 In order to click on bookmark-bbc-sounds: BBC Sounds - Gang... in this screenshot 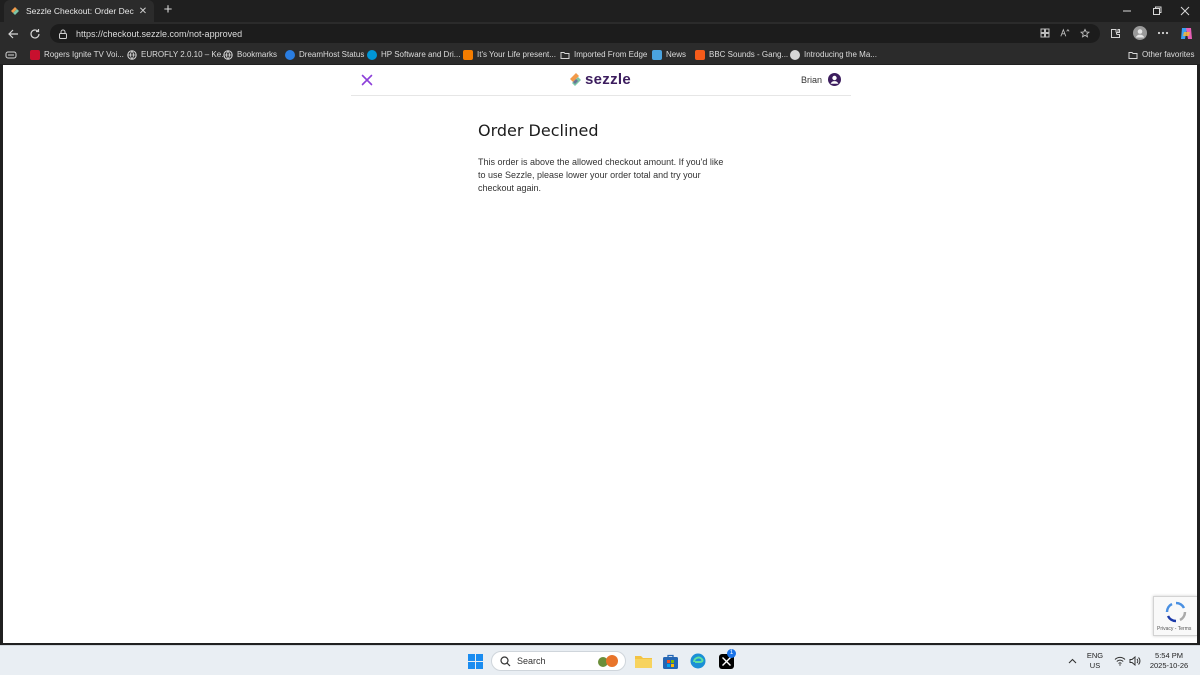, I will do `click(741, 54)`.